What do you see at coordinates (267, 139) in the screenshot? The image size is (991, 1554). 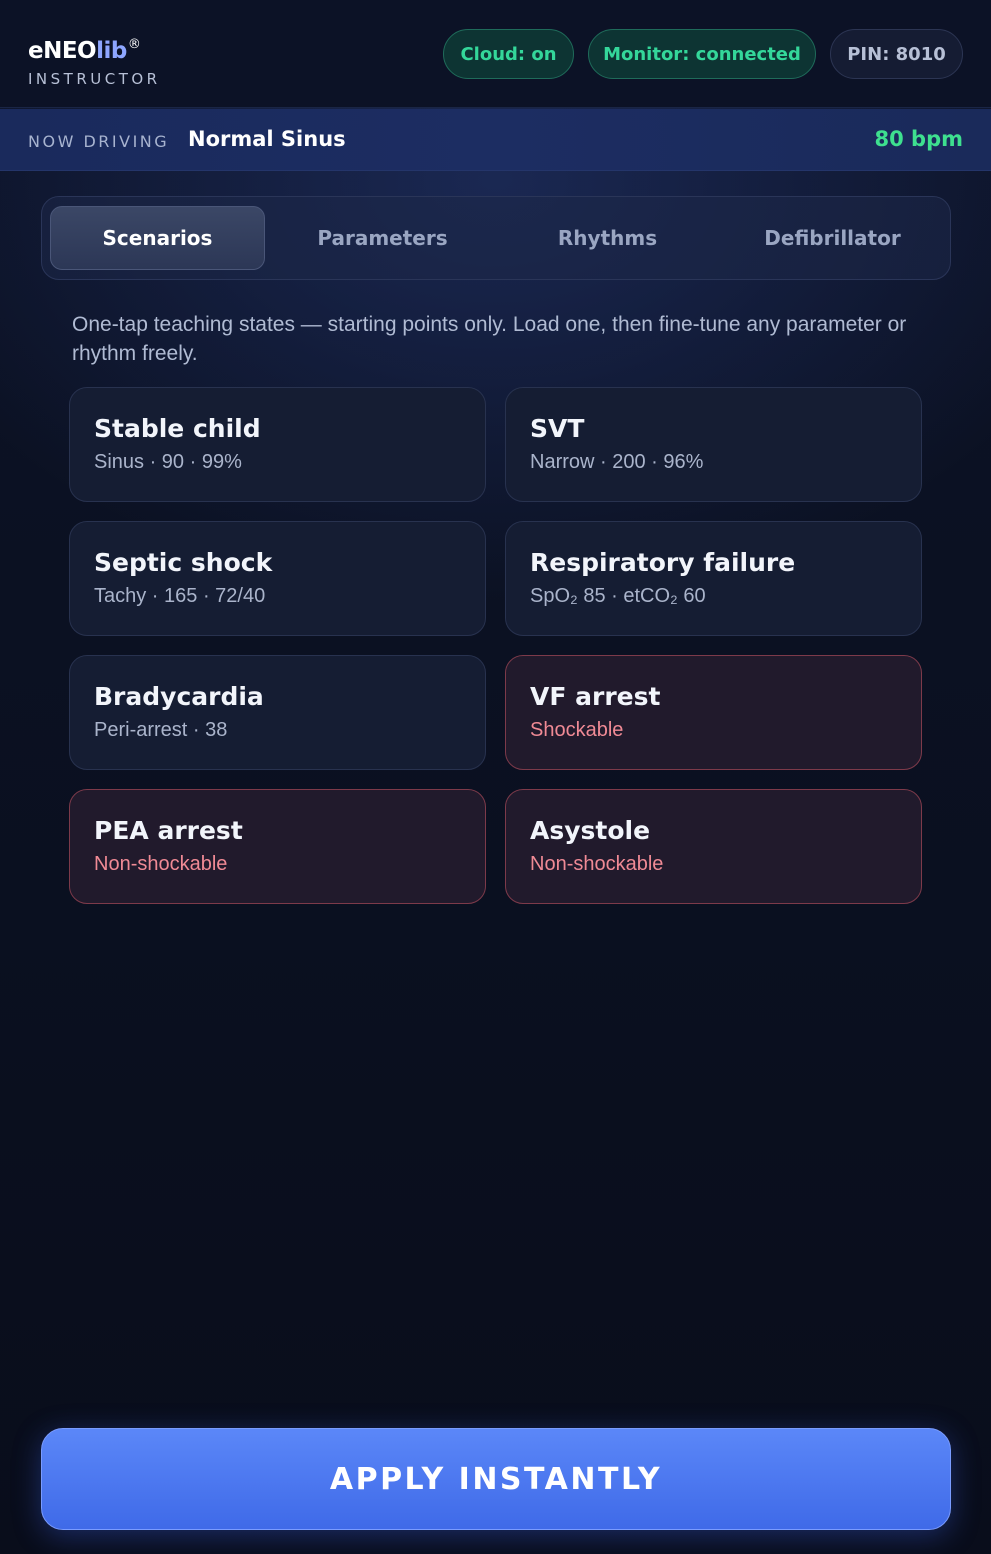 I see `current-rhythm: Normal Sinus` at bounding box center [267, 139].